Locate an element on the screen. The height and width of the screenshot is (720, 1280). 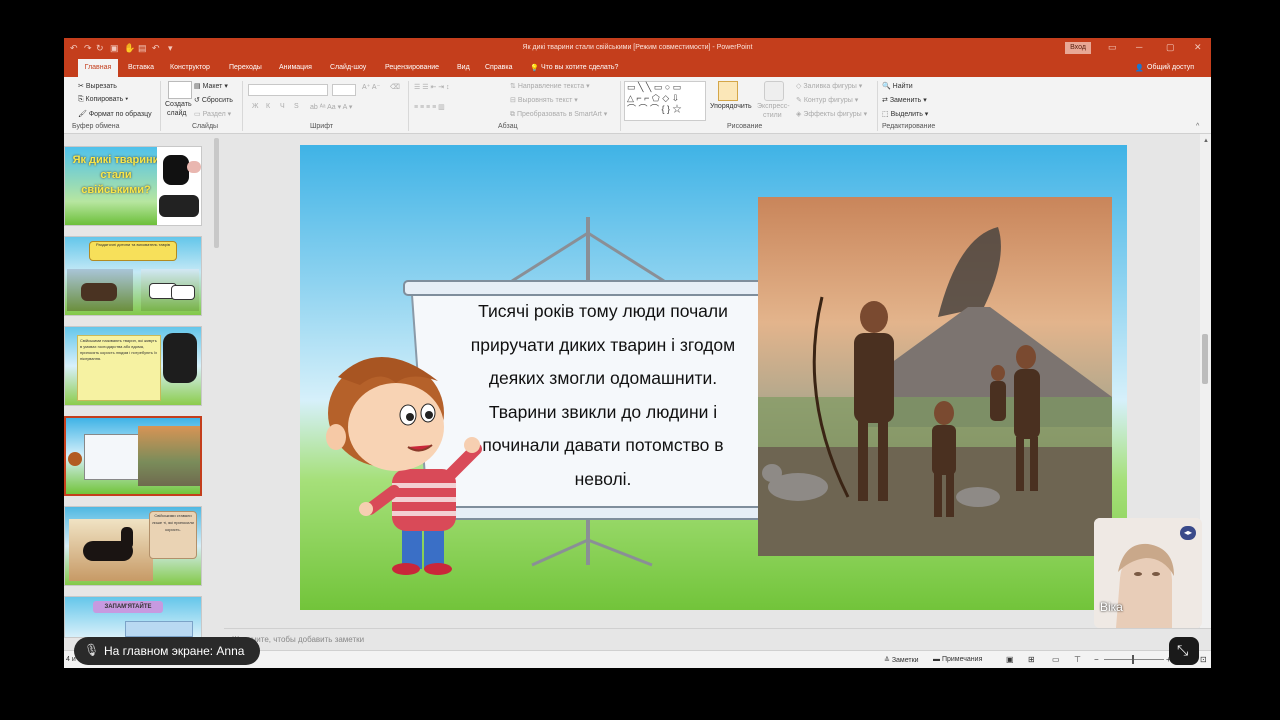
select-button: ⬚ Выделить ▾ is located at coordinates (905, 114).